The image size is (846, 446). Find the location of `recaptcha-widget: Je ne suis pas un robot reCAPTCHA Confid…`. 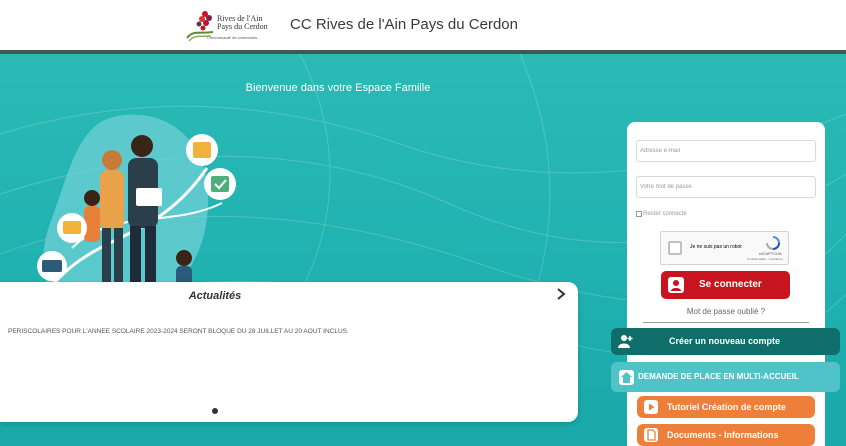

recaptcha-widget: Je ne suis pas un robot reCAPTCHA Confid… is located at coordinates (724, 248).